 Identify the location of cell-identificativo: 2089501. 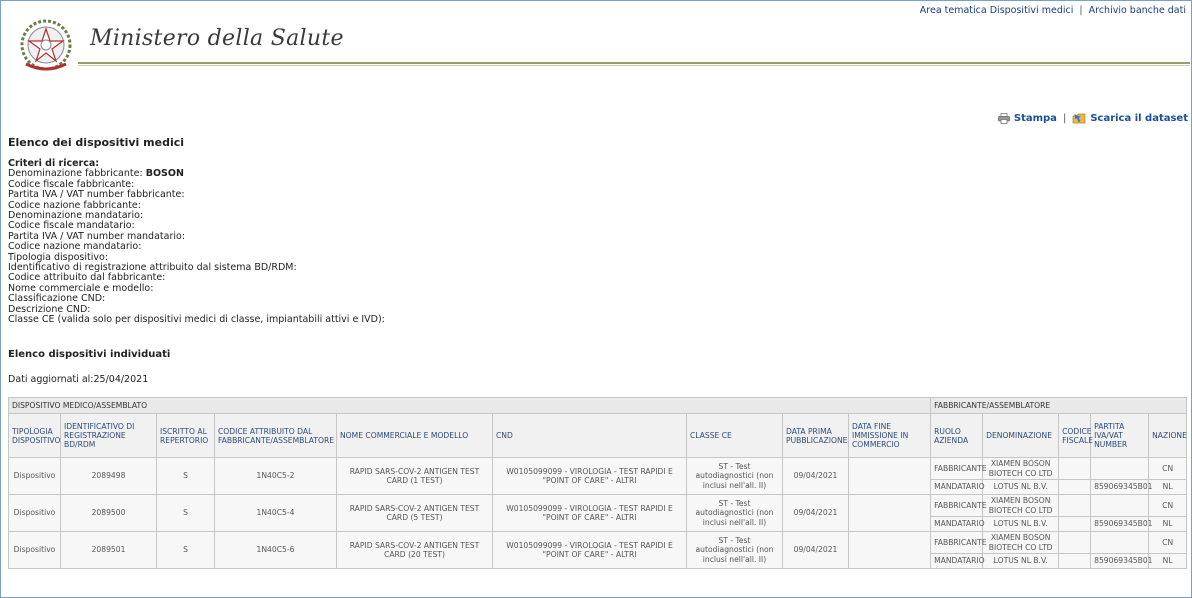
(108, 550).